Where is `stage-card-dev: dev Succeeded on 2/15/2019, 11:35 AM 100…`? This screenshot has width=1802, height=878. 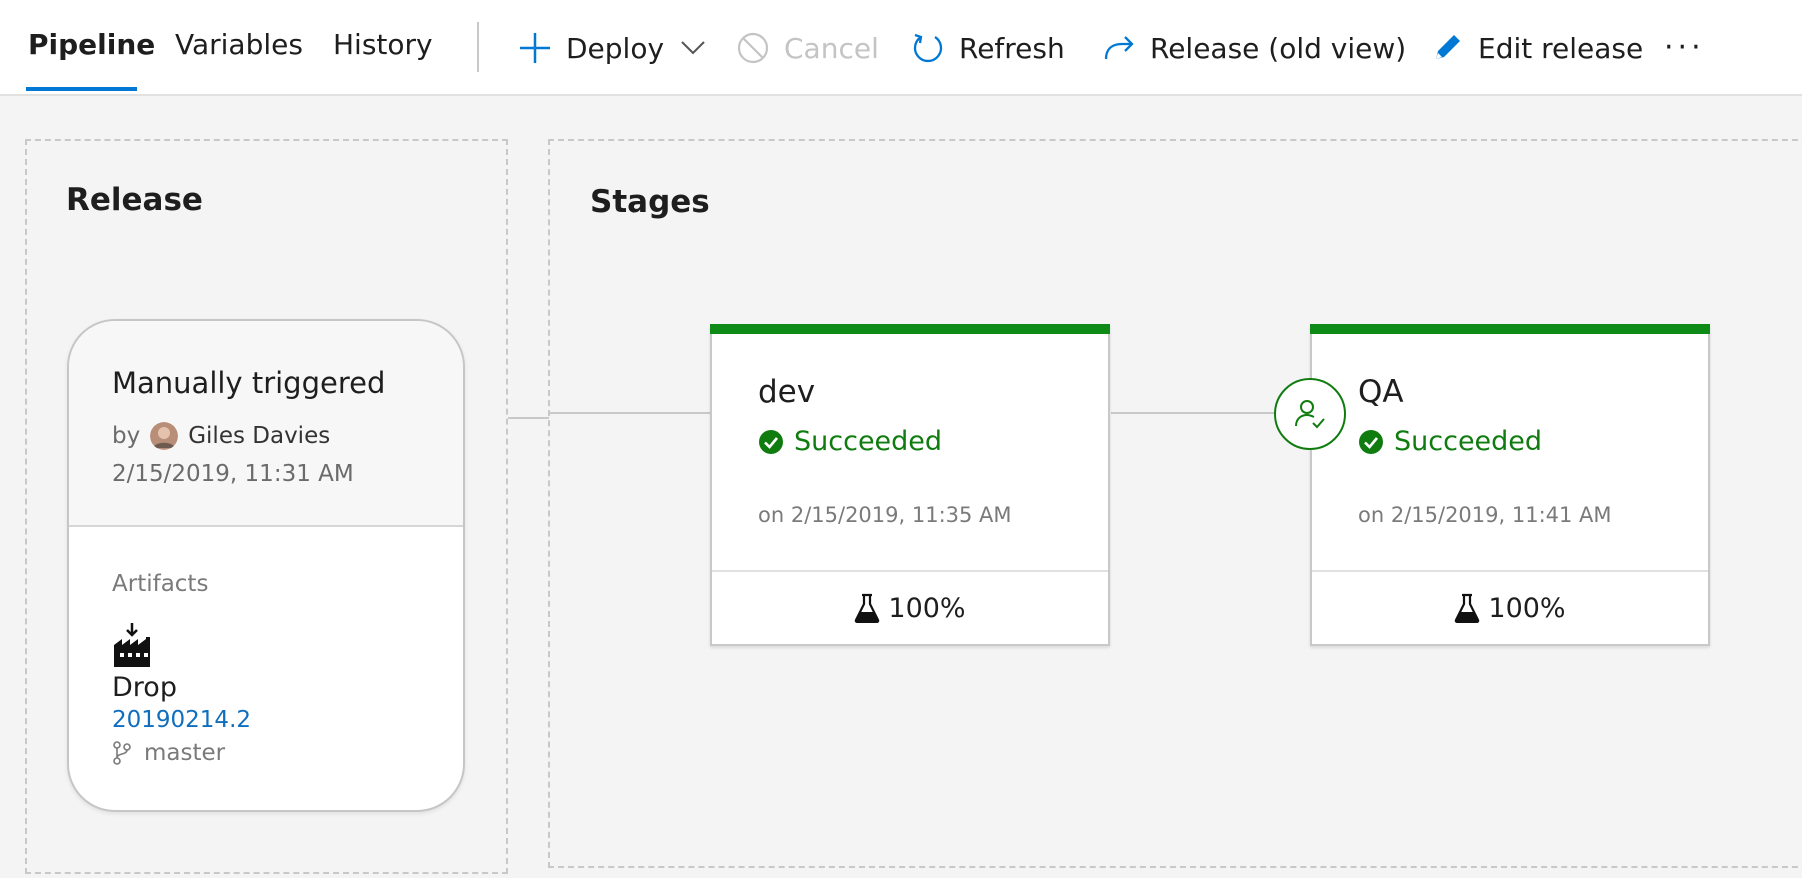
stage-card-dev: dev Succeeded on 2/15/2019, 11:35 AM 100… is located at coordinates (910, 485).